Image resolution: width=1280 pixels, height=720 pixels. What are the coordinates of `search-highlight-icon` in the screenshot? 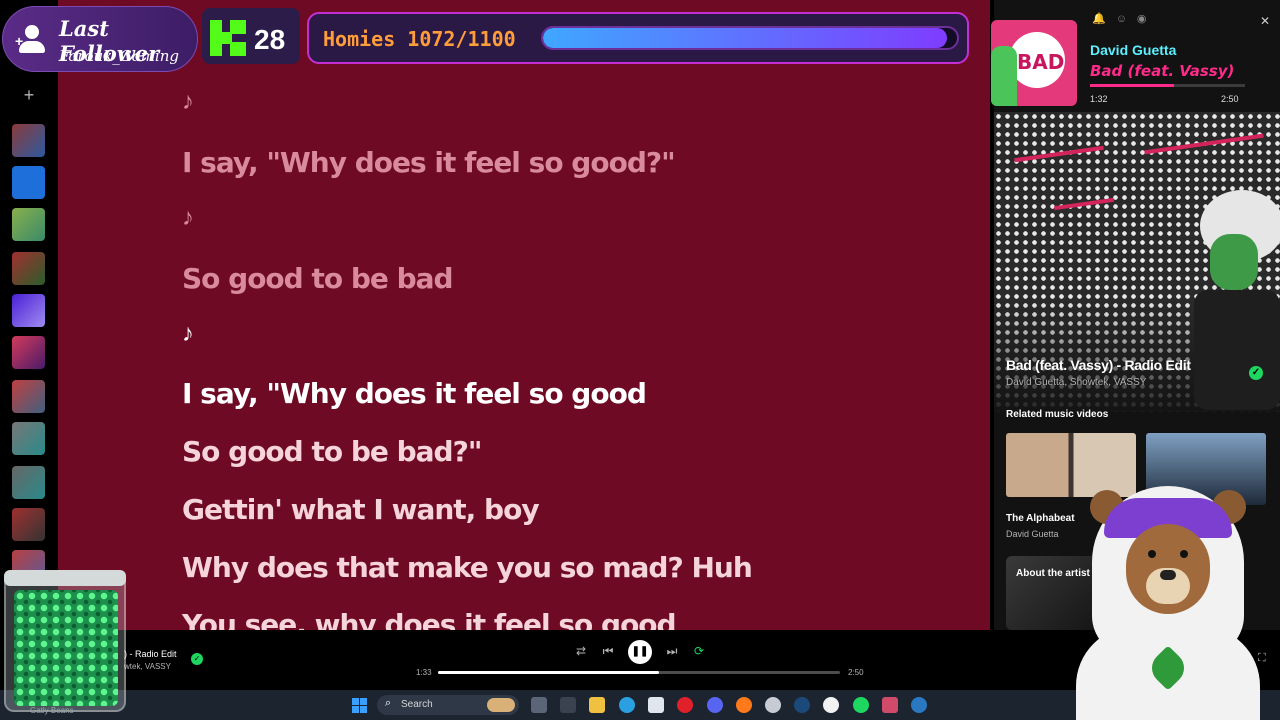 It's located at (501, 705).